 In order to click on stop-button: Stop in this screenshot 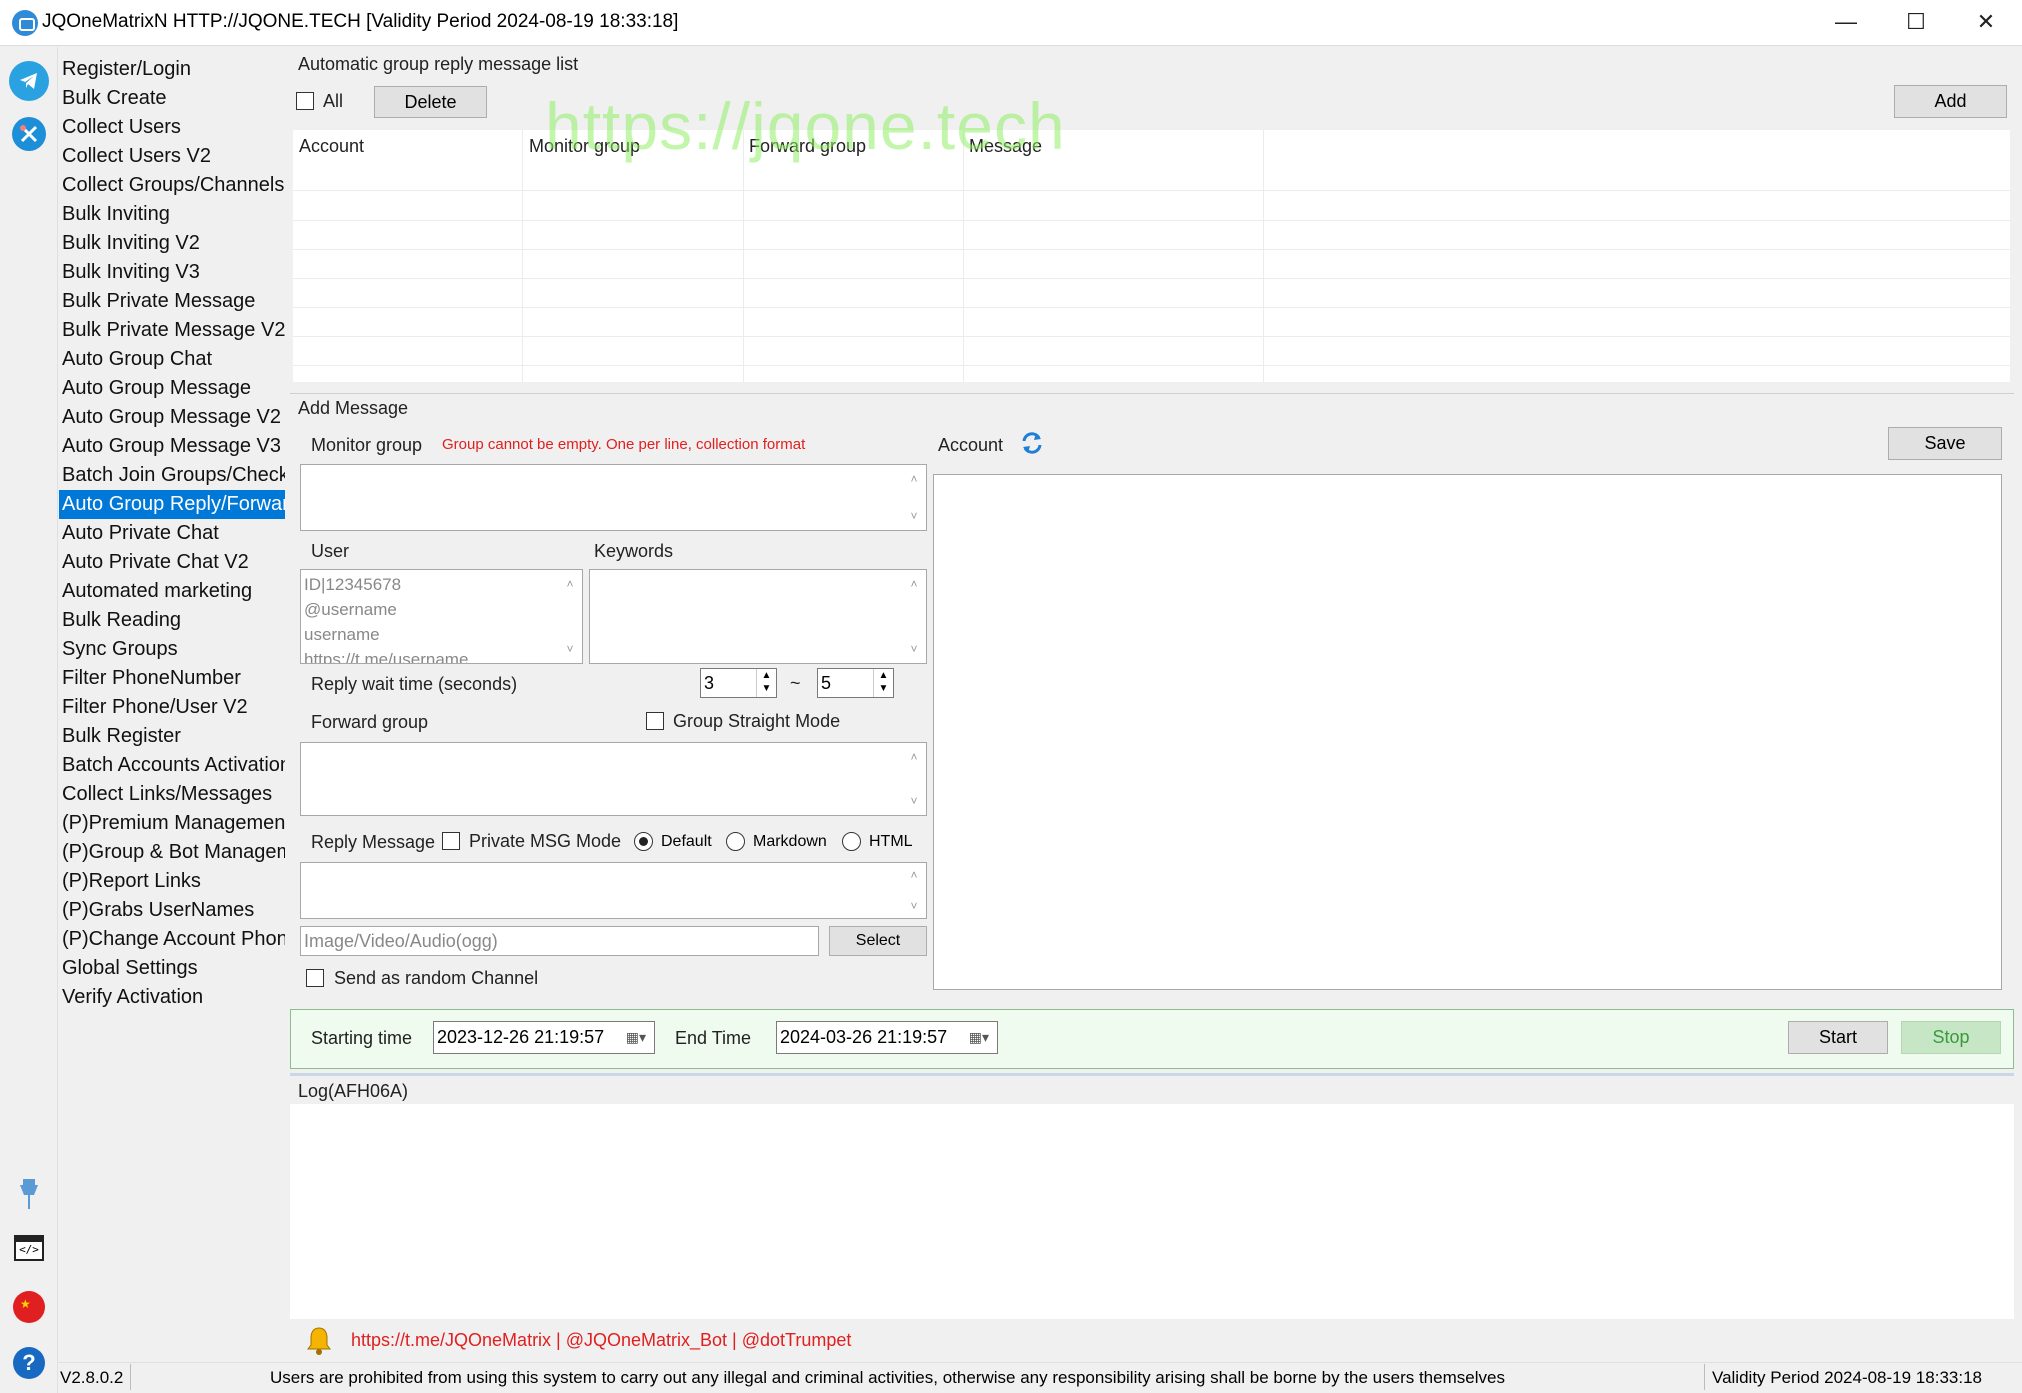, I will do `click(1951, 1037)`.